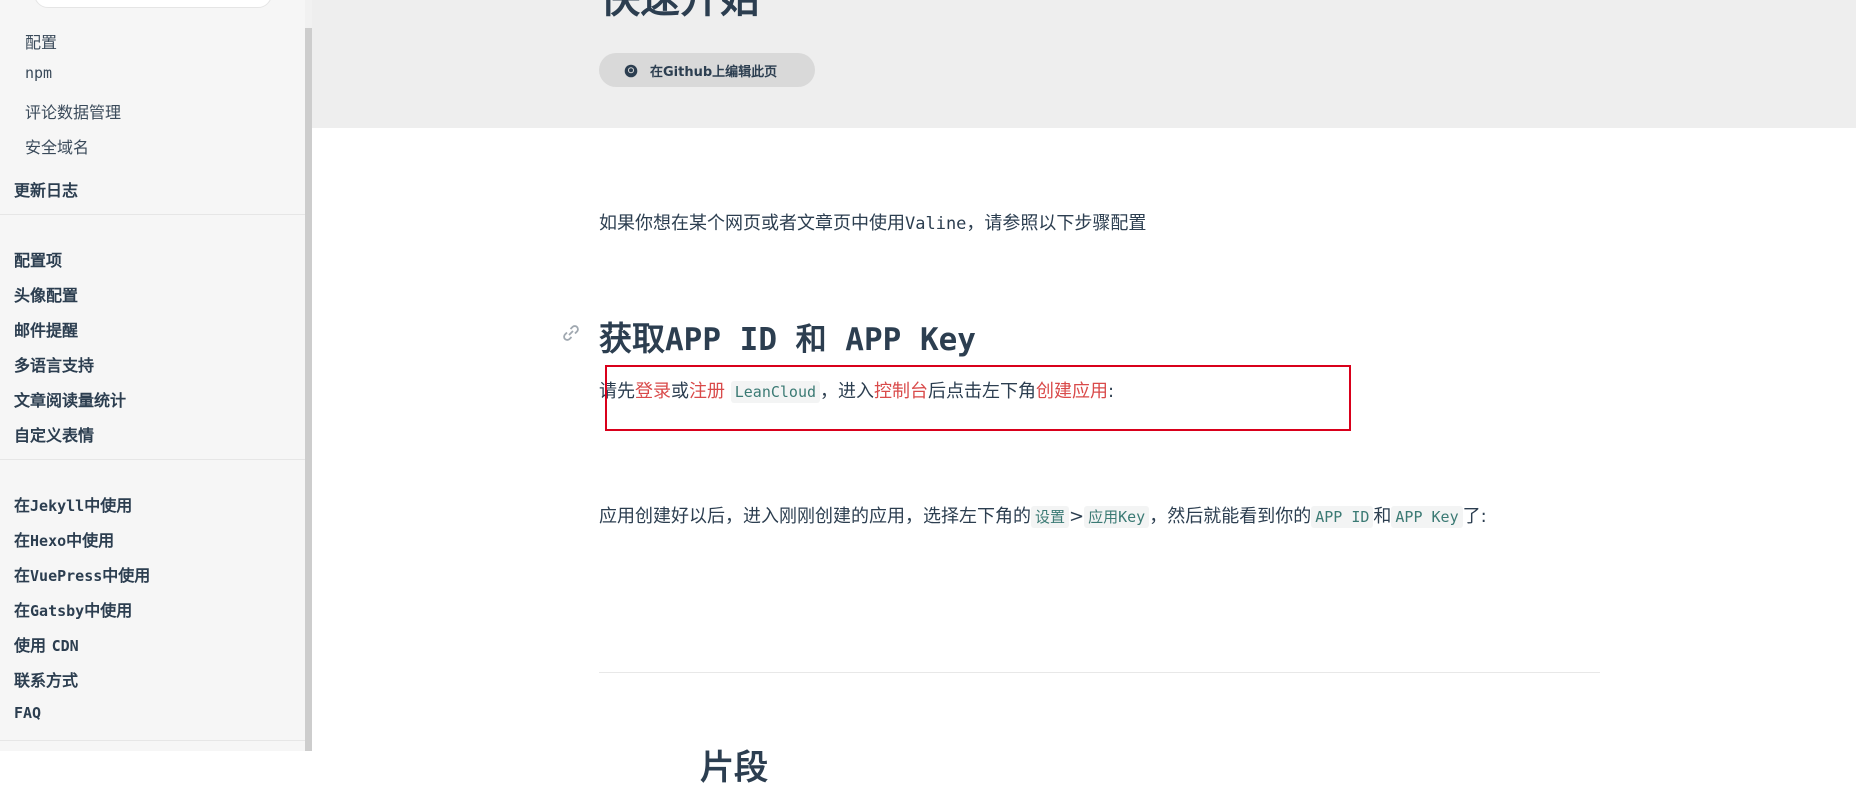 This screenshot has height=789, width=1856. I want to click on sidebar-item-i18n: 多语言支持, so click(54, 364).